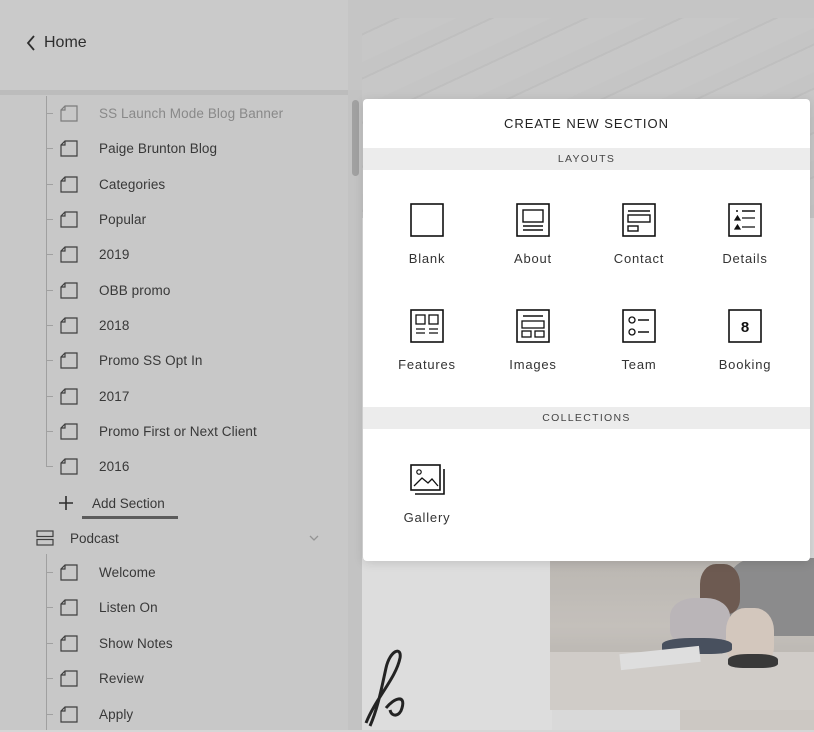 The height and width of the screenshot is (732, 814). I want to click on layout-label: Booking, so click(745, 364).